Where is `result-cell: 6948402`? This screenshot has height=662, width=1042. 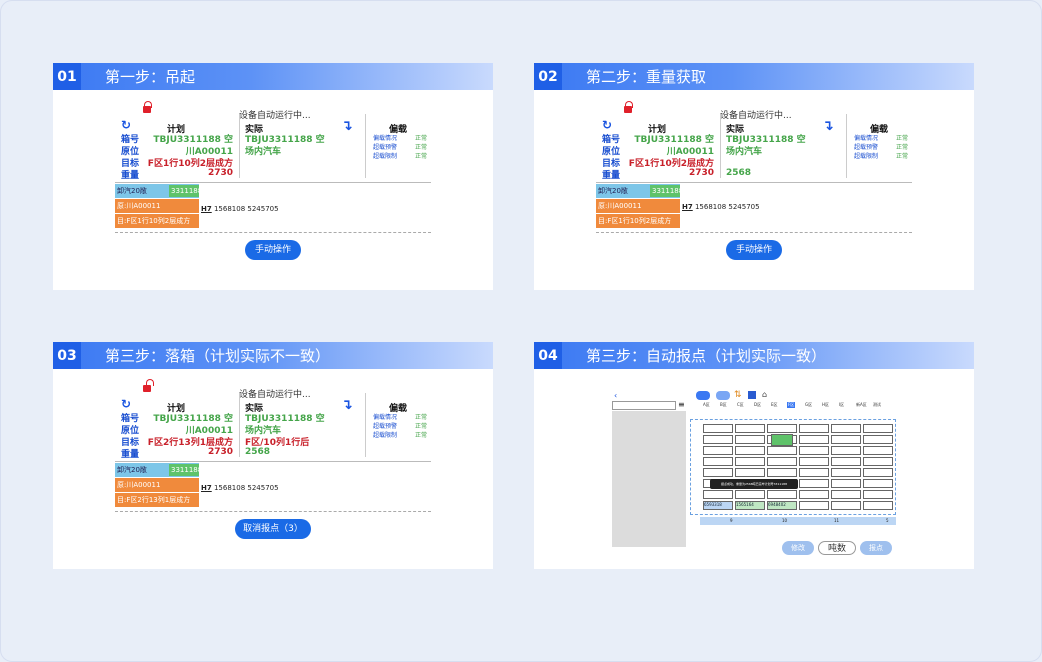 result-cell: 6948402 is located at coordinates (782, 505).